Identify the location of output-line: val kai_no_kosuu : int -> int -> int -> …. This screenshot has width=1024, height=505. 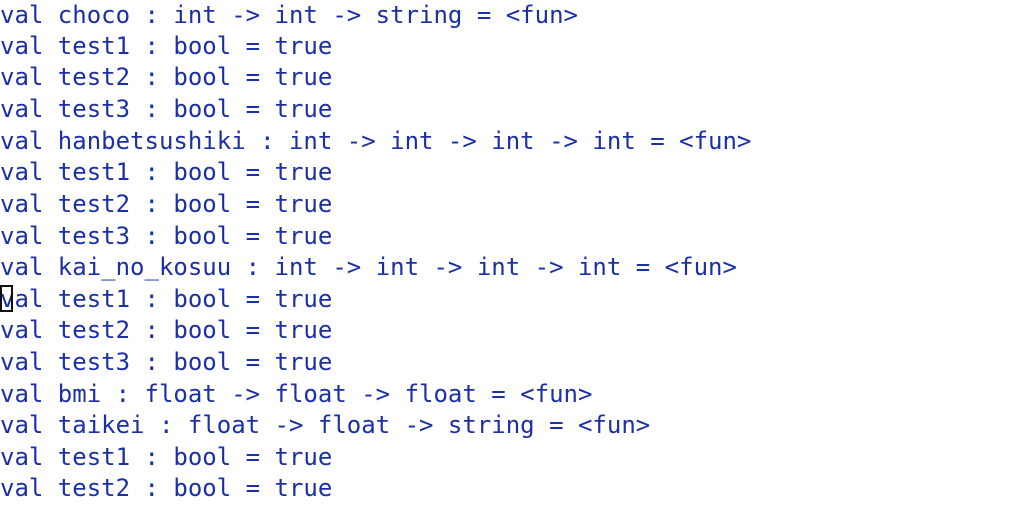
(368, 267).